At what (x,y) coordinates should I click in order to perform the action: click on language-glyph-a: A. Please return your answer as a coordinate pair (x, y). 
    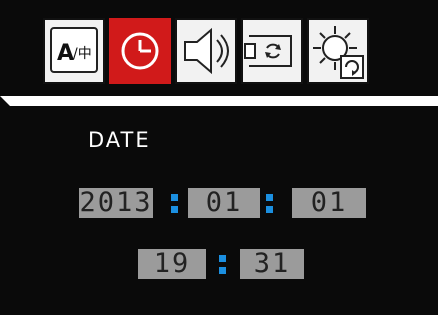
    Looking at the image, I should click on (65, 53).